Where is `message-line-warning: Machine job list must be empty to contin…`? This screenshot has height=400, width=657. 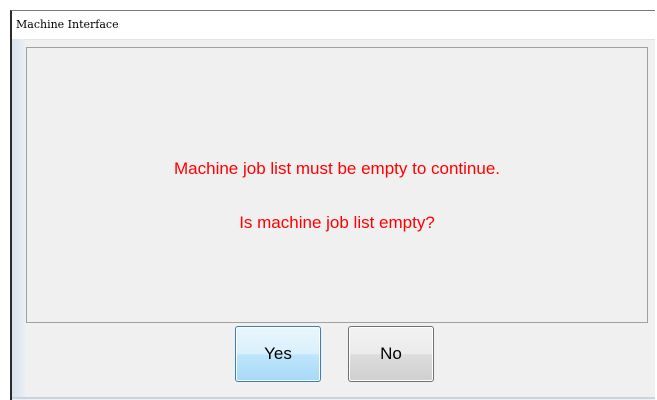
message-line-warning: Machine job list must be empty to contin… is located at coordinates (337, 168).